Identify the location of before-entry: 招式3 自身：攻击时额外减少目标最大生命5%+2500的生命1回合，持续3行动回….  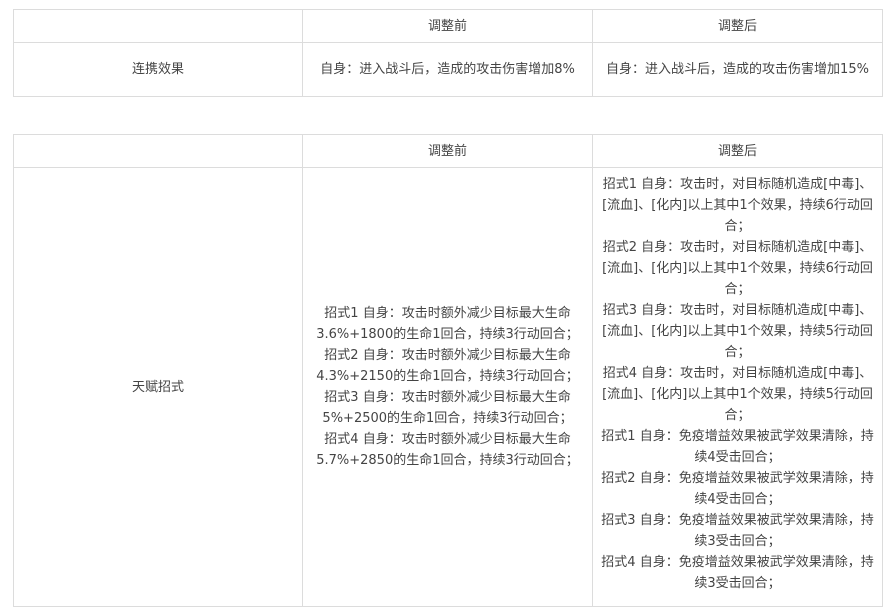
(447, 408).